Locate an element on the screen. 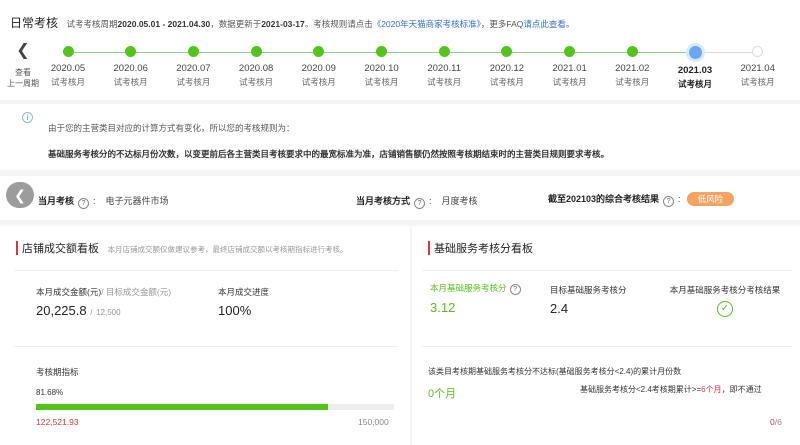 This screenshot has width=800, height=445. period-percent: 81.68% is located at coordinates (50, 392).